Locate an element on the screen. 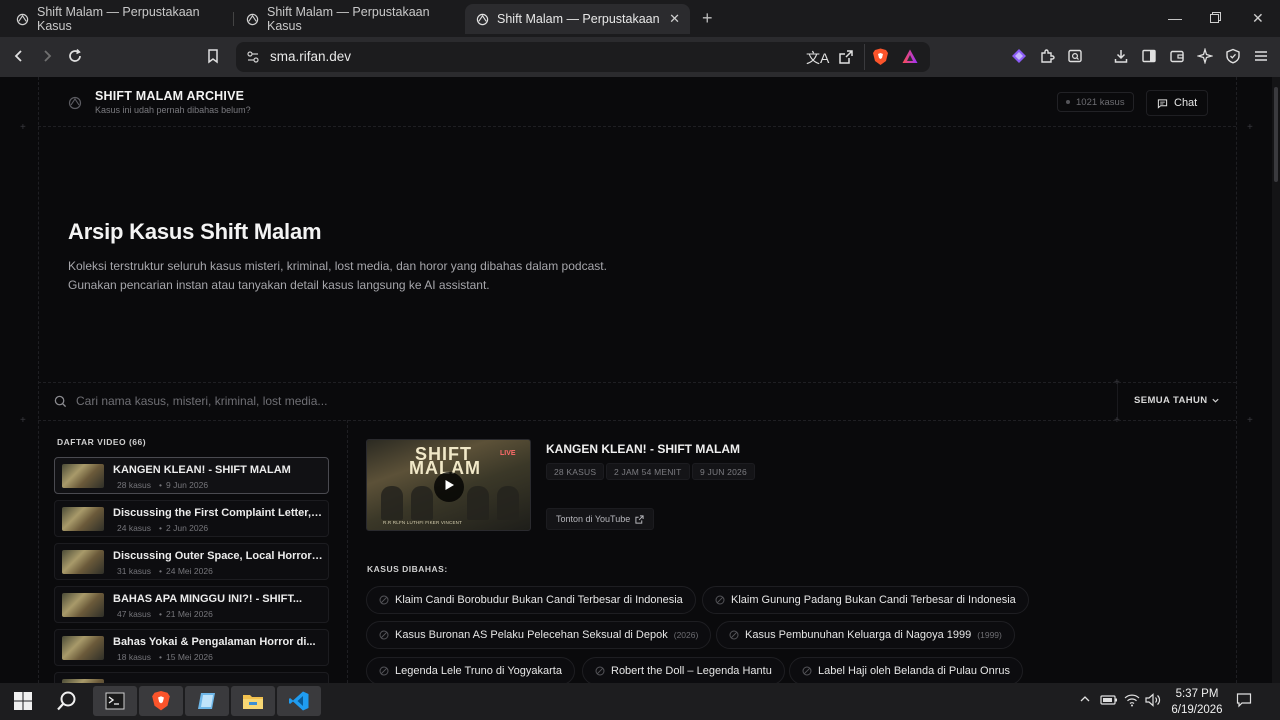  duration-chip: 2 JAM 54 MENIT is located at coordinates (648, 471).